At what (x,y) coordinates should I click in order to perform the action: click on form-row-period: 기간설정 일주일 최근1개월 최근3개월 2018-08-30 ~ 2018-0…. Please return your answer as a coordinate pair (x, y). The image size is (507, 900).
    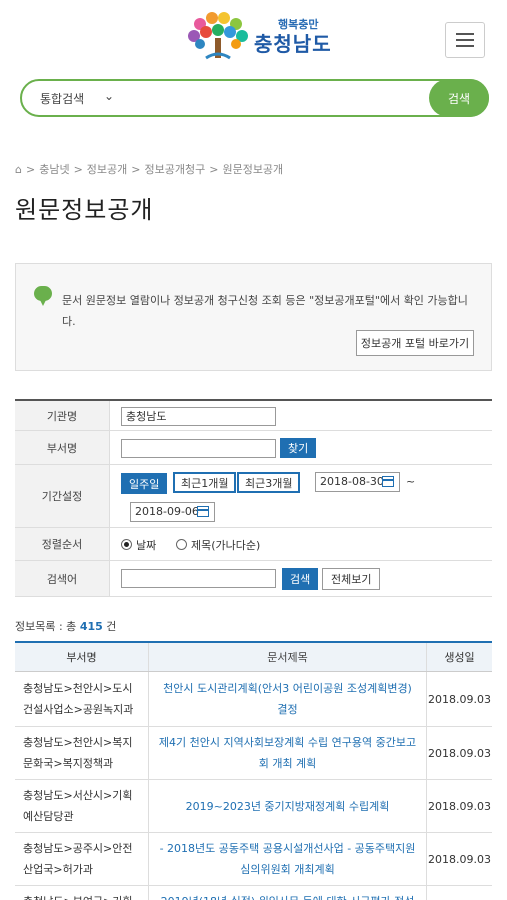
    Looking at the image, I should click on (253, 496).